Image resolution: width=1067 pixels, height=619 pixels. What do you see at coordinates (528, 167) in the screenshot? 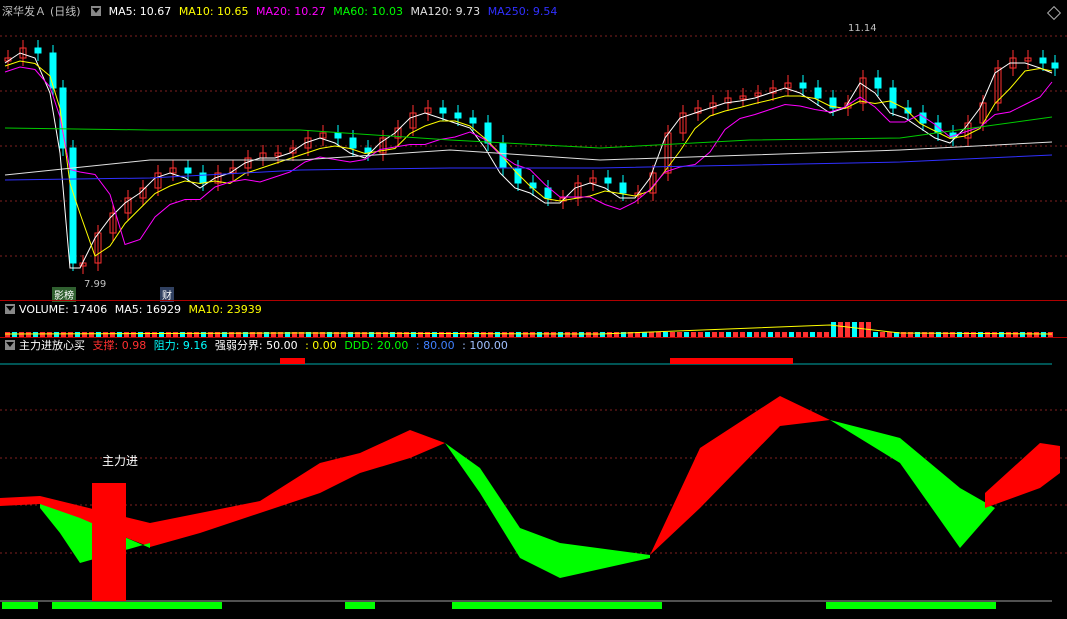
I see `ma250-line` at bounding box center [528, 167].